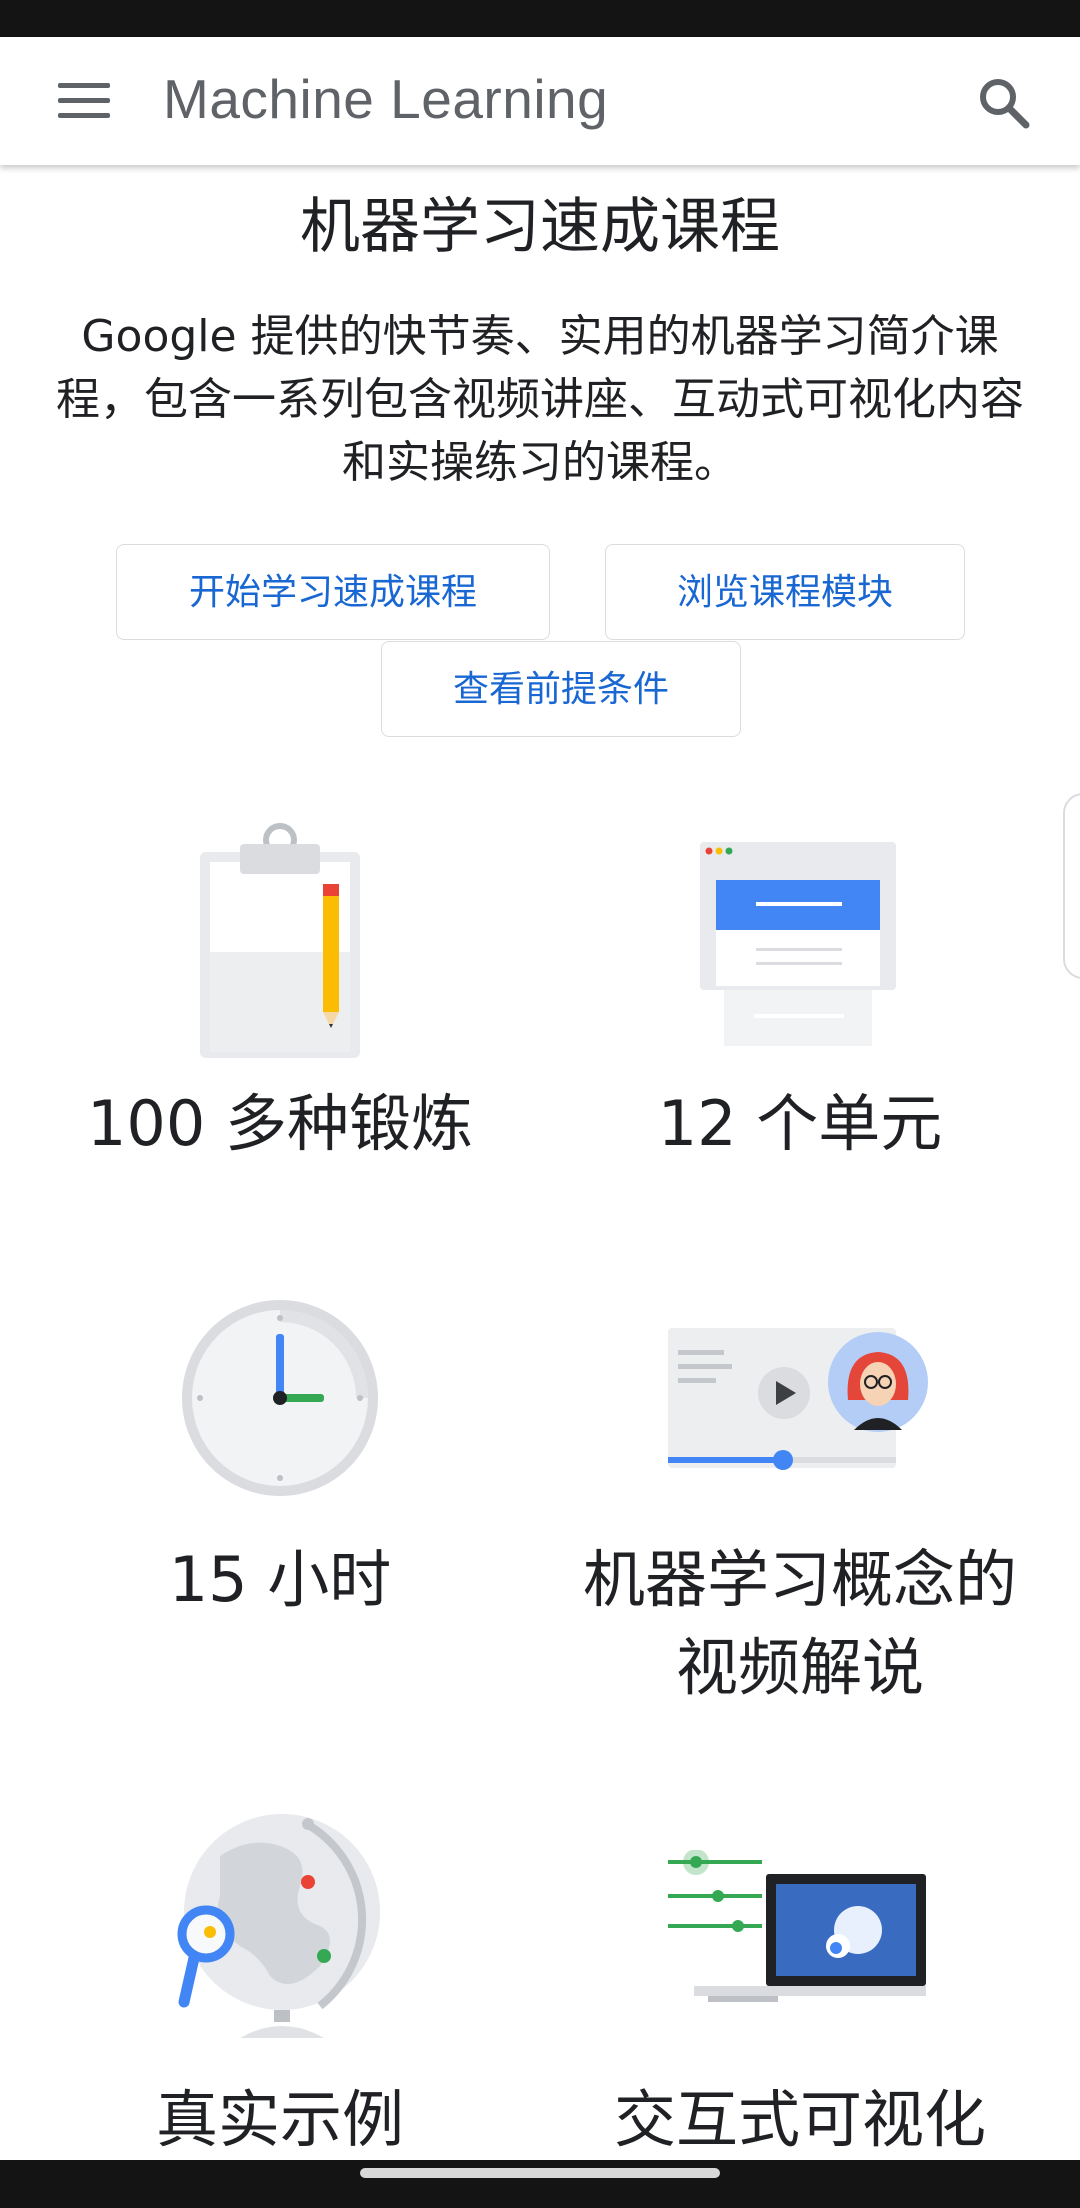 This screenshot has height=2208, width=1080. I want to click on clipboard-pencil-icon, so click(280, 940).